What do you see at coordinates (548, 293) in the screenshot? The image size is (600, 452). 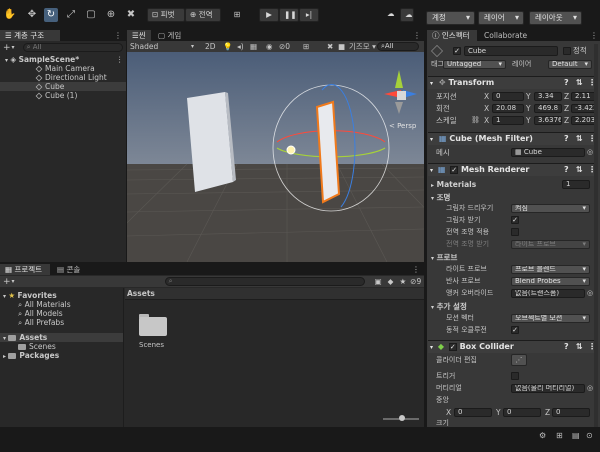 I see `anchor-override-field: 없음(트랜스폼)` at bounding box center [548, 293].